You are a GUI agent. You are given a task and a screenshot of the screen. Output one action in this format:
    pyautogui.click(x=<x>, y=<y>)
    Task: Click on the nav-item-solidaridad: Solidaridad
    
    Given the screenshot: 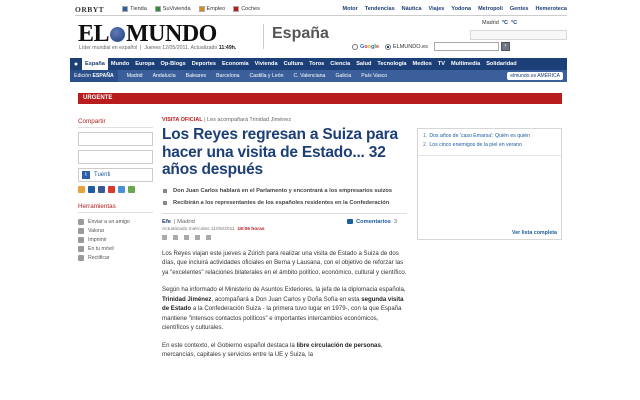 What is the action you would take?
    pyautogui.click(x=501, y=64)
    